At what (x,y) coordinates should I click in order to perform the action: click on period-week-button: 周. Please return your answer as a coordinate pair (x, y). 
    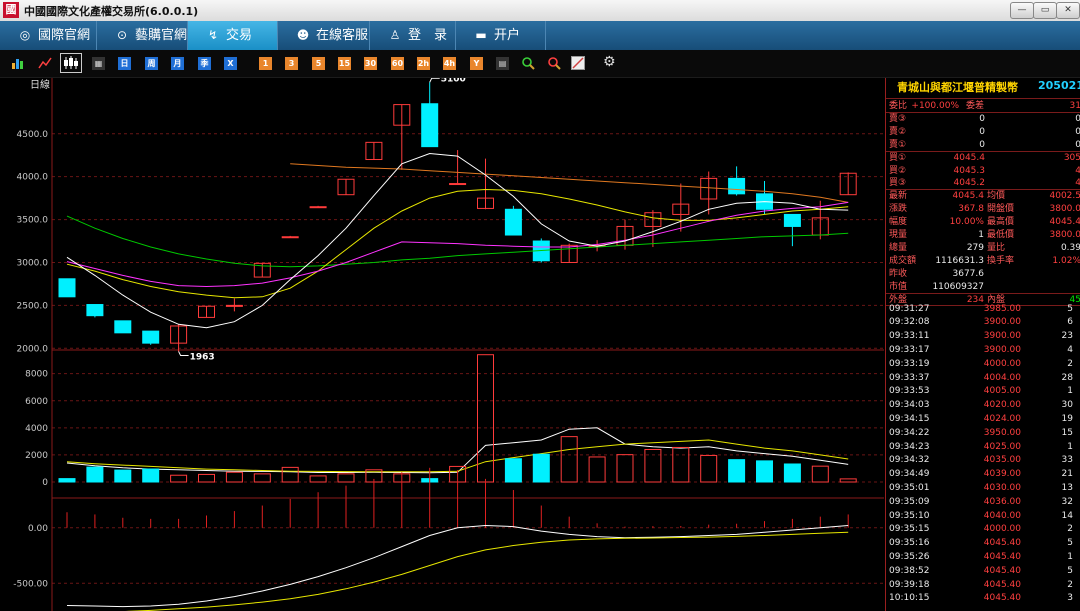
    Looking at the image, I should click on (151, 63).